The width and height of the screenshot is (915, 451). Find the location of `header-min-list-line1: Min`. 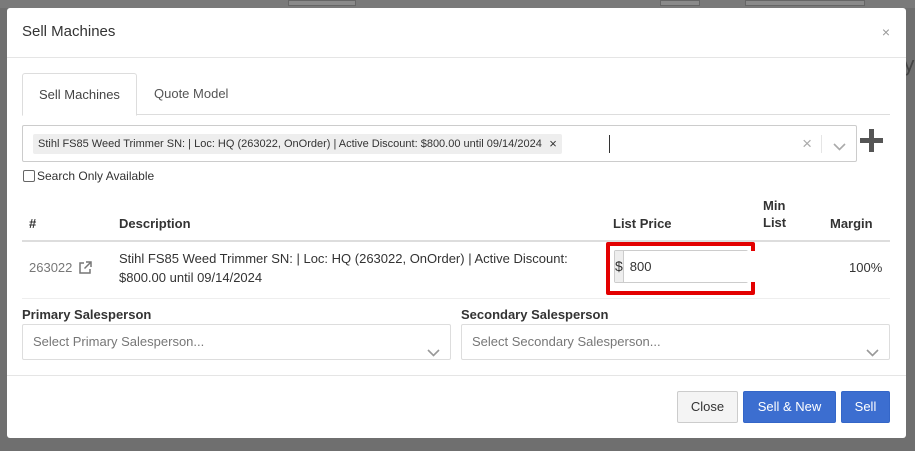

header-min-list-line1: Min is located at coordinates (774, 205).